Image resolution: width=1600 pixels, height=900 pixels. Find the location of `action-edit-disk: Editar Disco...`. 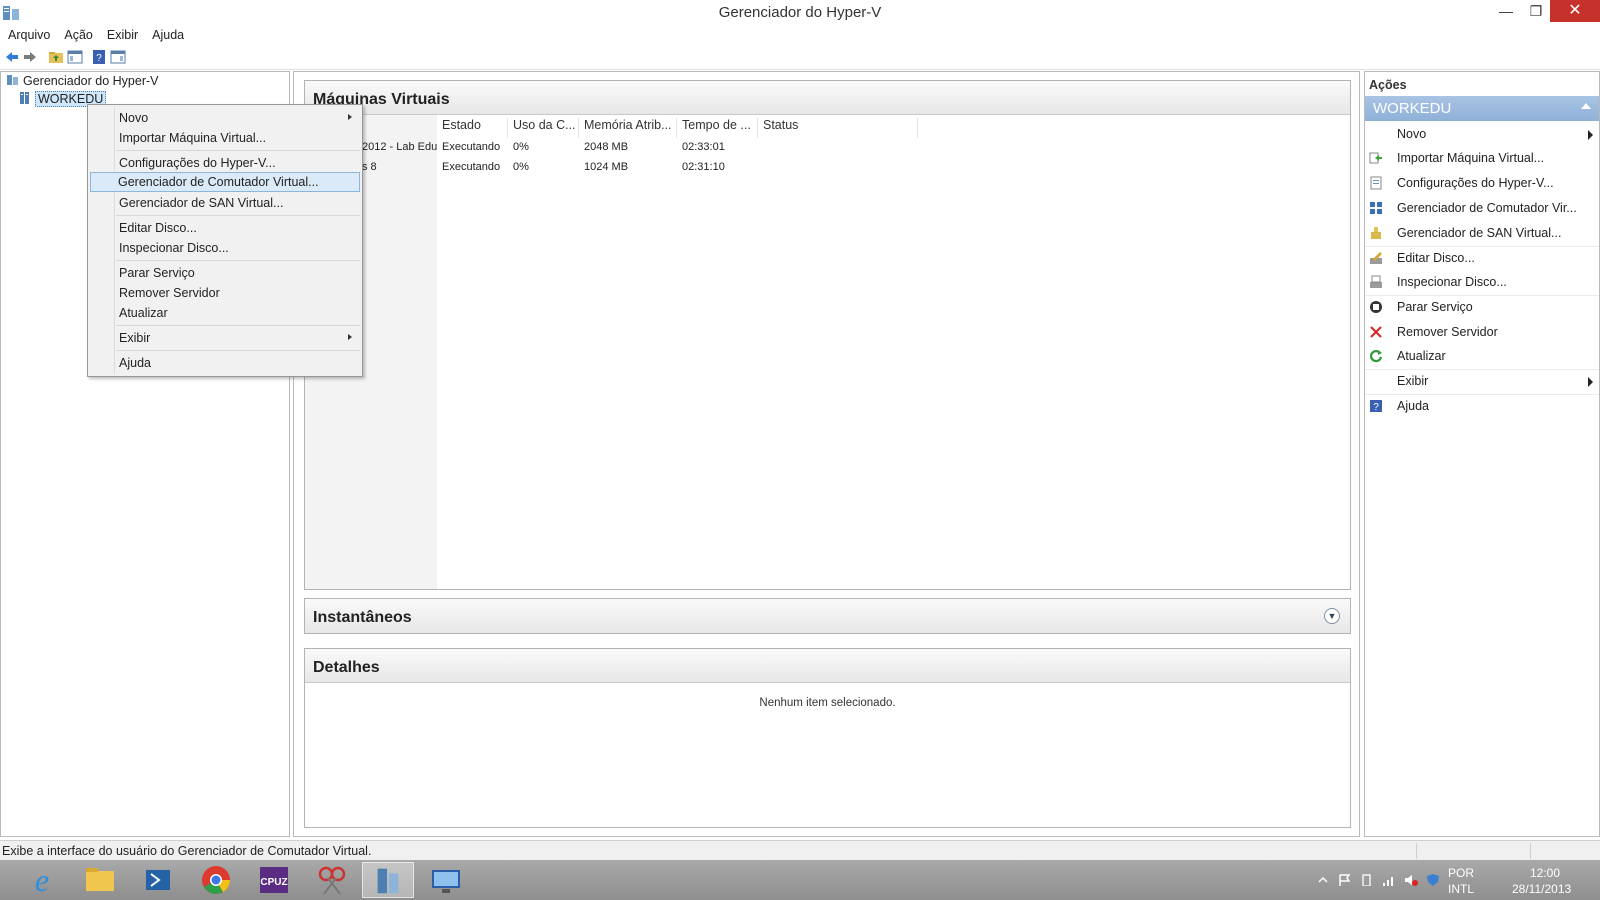

action-edit-disk: Editar Disco... is located at coordinates (1482, 258).